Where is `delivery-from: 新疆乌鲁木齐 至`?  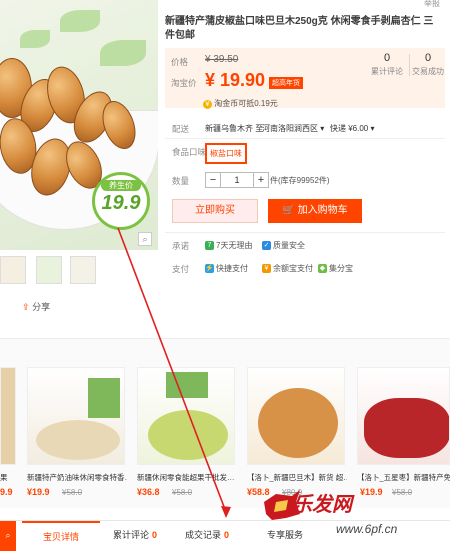
delivery-from: 新疆乌鲁木齐 至 is located at coordinates (234, 128).